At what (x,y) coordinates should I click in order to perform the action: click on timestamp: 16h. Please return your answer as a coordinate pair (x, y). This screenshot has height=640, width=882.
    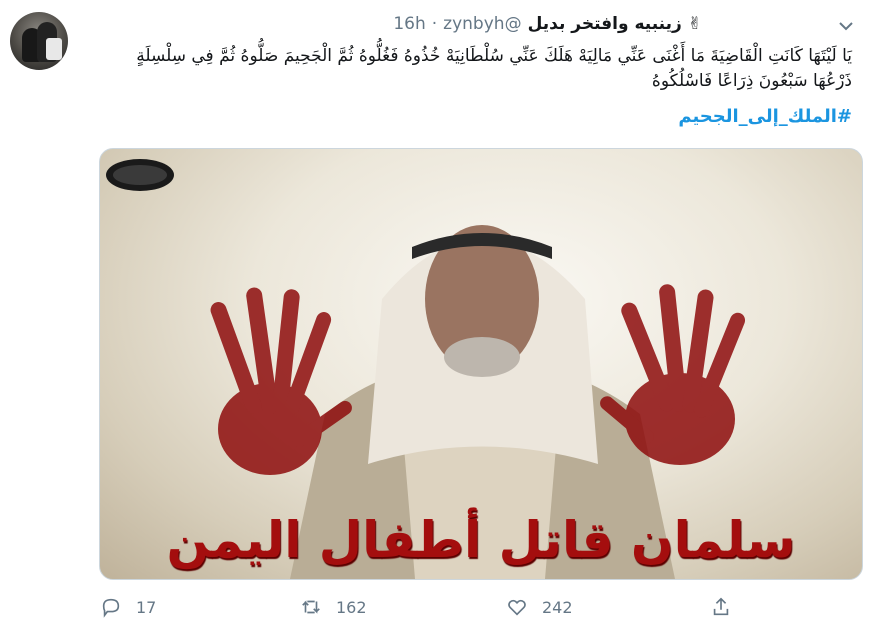
    Looking at the image, I should click on (409, 24).